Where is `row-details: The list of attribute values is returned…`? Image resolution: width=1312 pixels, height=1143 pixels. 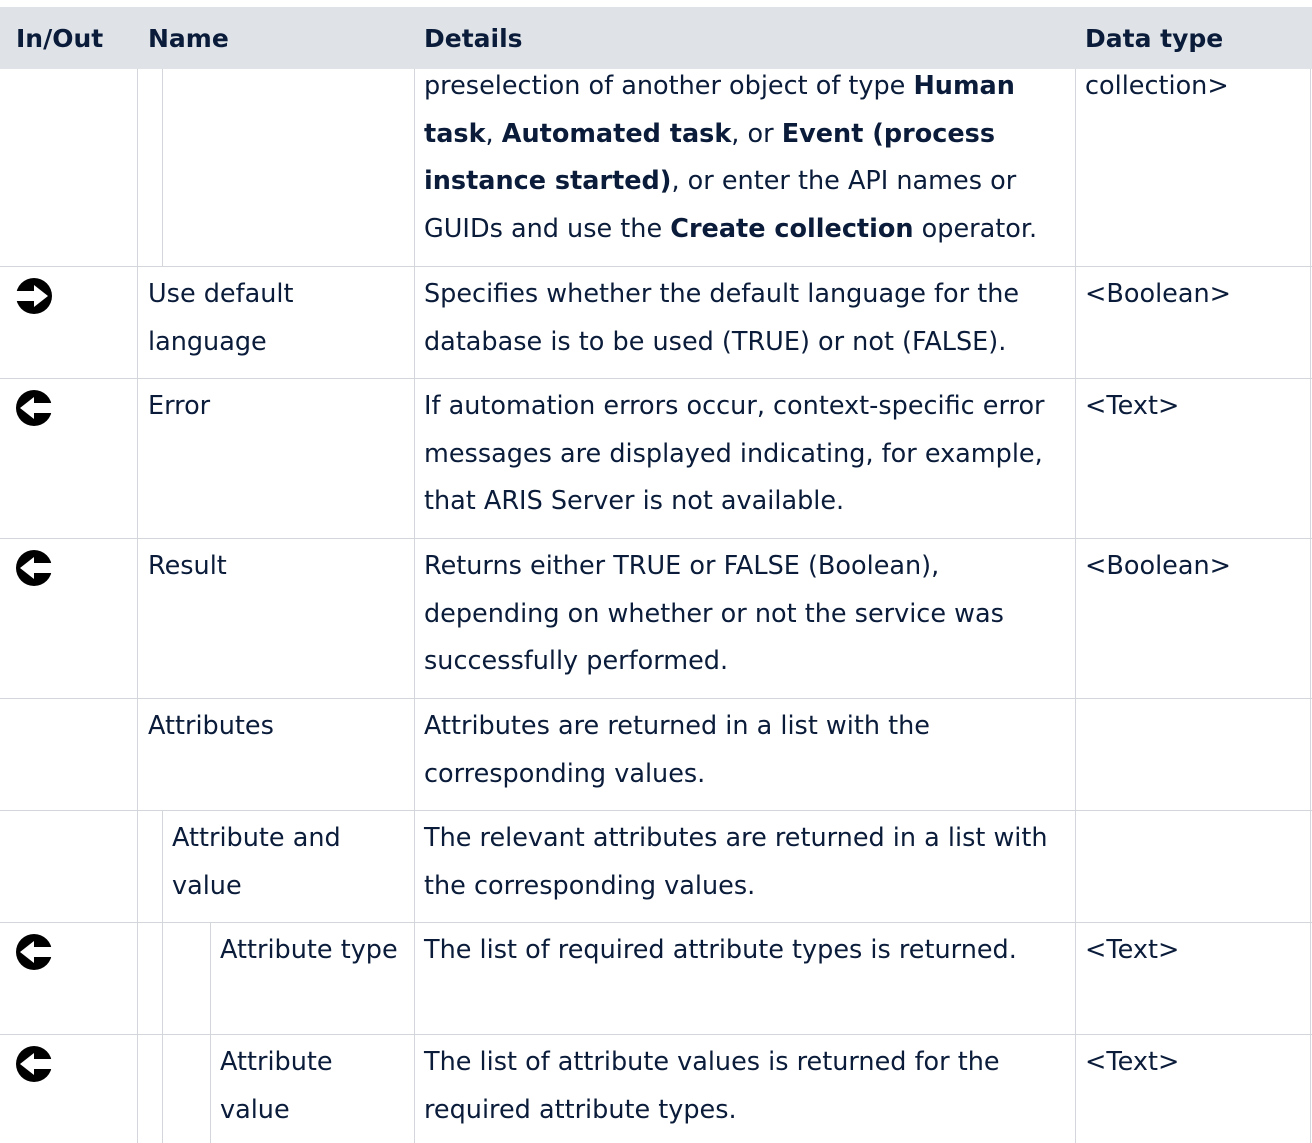 row-details: The list of attribute values is returned… is located at coordinates (712, 1086).